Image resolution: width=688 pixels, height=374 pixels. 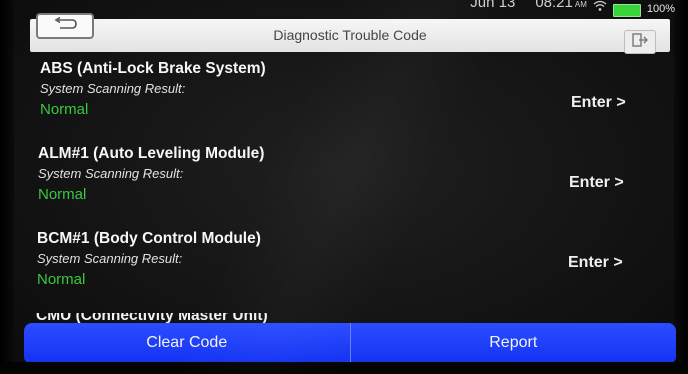 What do you see at coordinates (626, 10) in the screenshot?
I see `battery-icon` at bounding box center [626, 10].